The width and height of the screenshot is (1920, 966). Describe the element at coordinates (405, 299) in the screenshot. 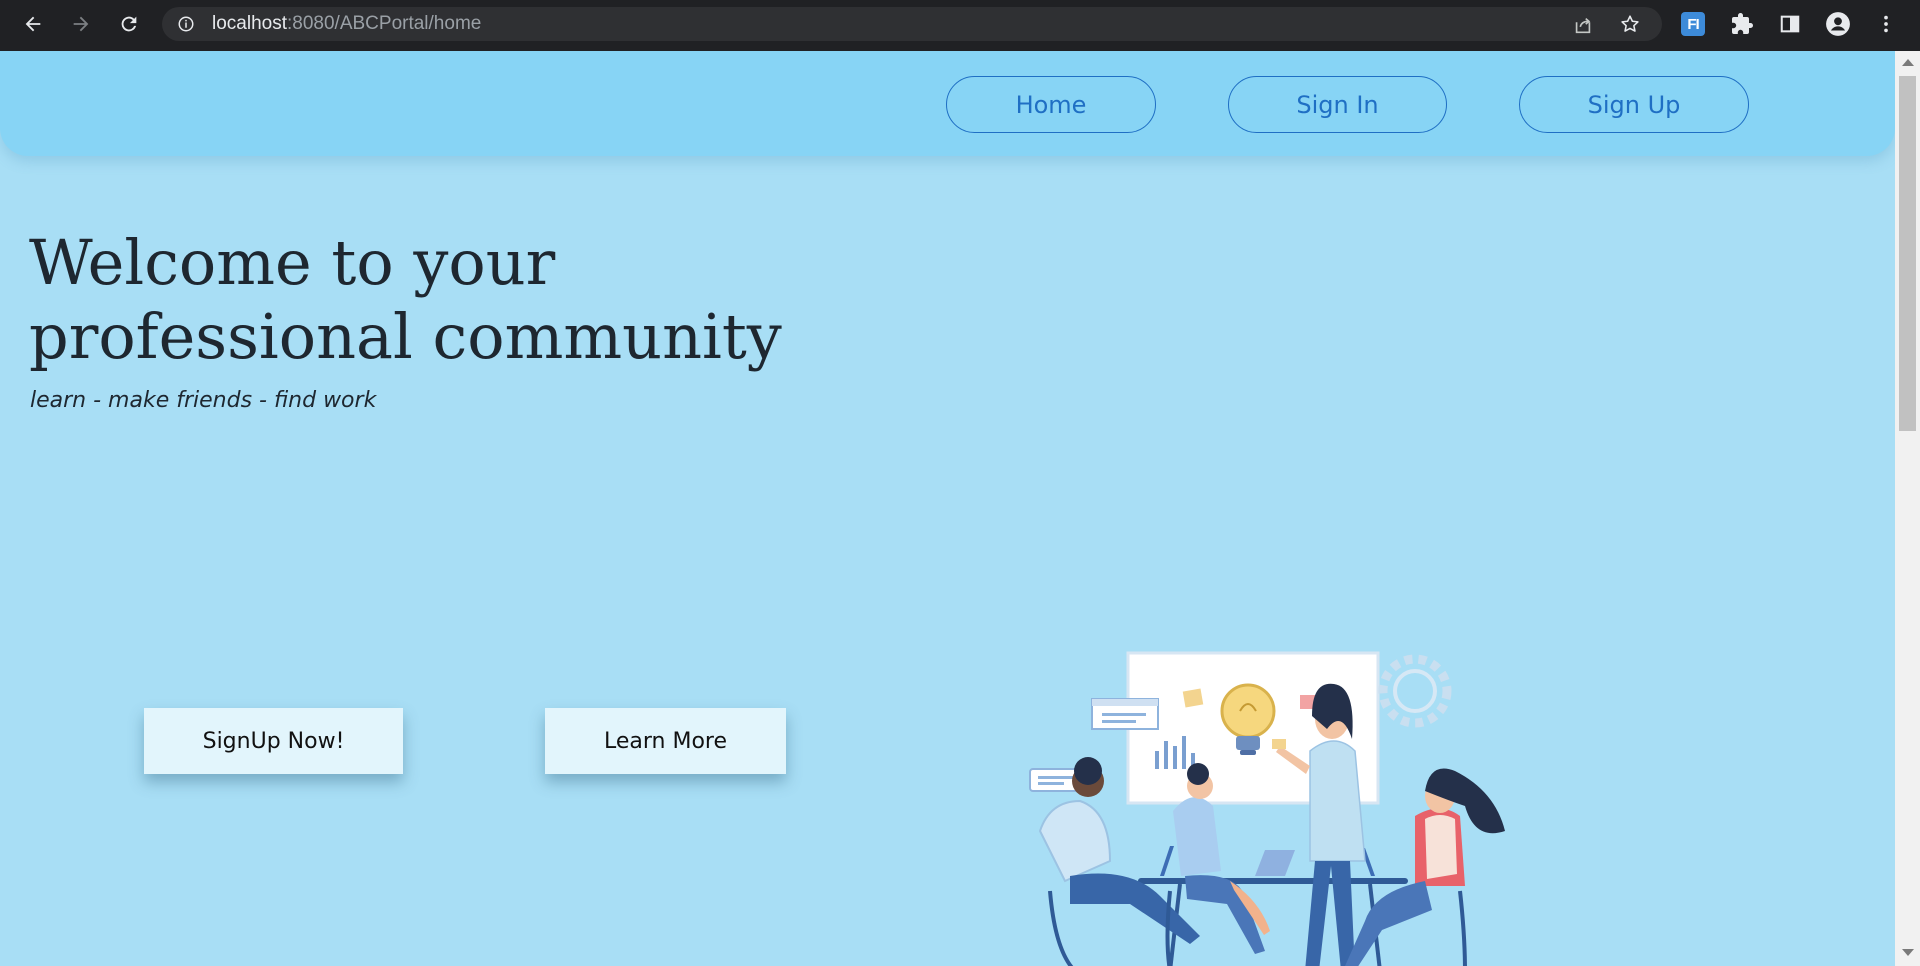

I see `hero-title: Welcome to your professional community` at that location.